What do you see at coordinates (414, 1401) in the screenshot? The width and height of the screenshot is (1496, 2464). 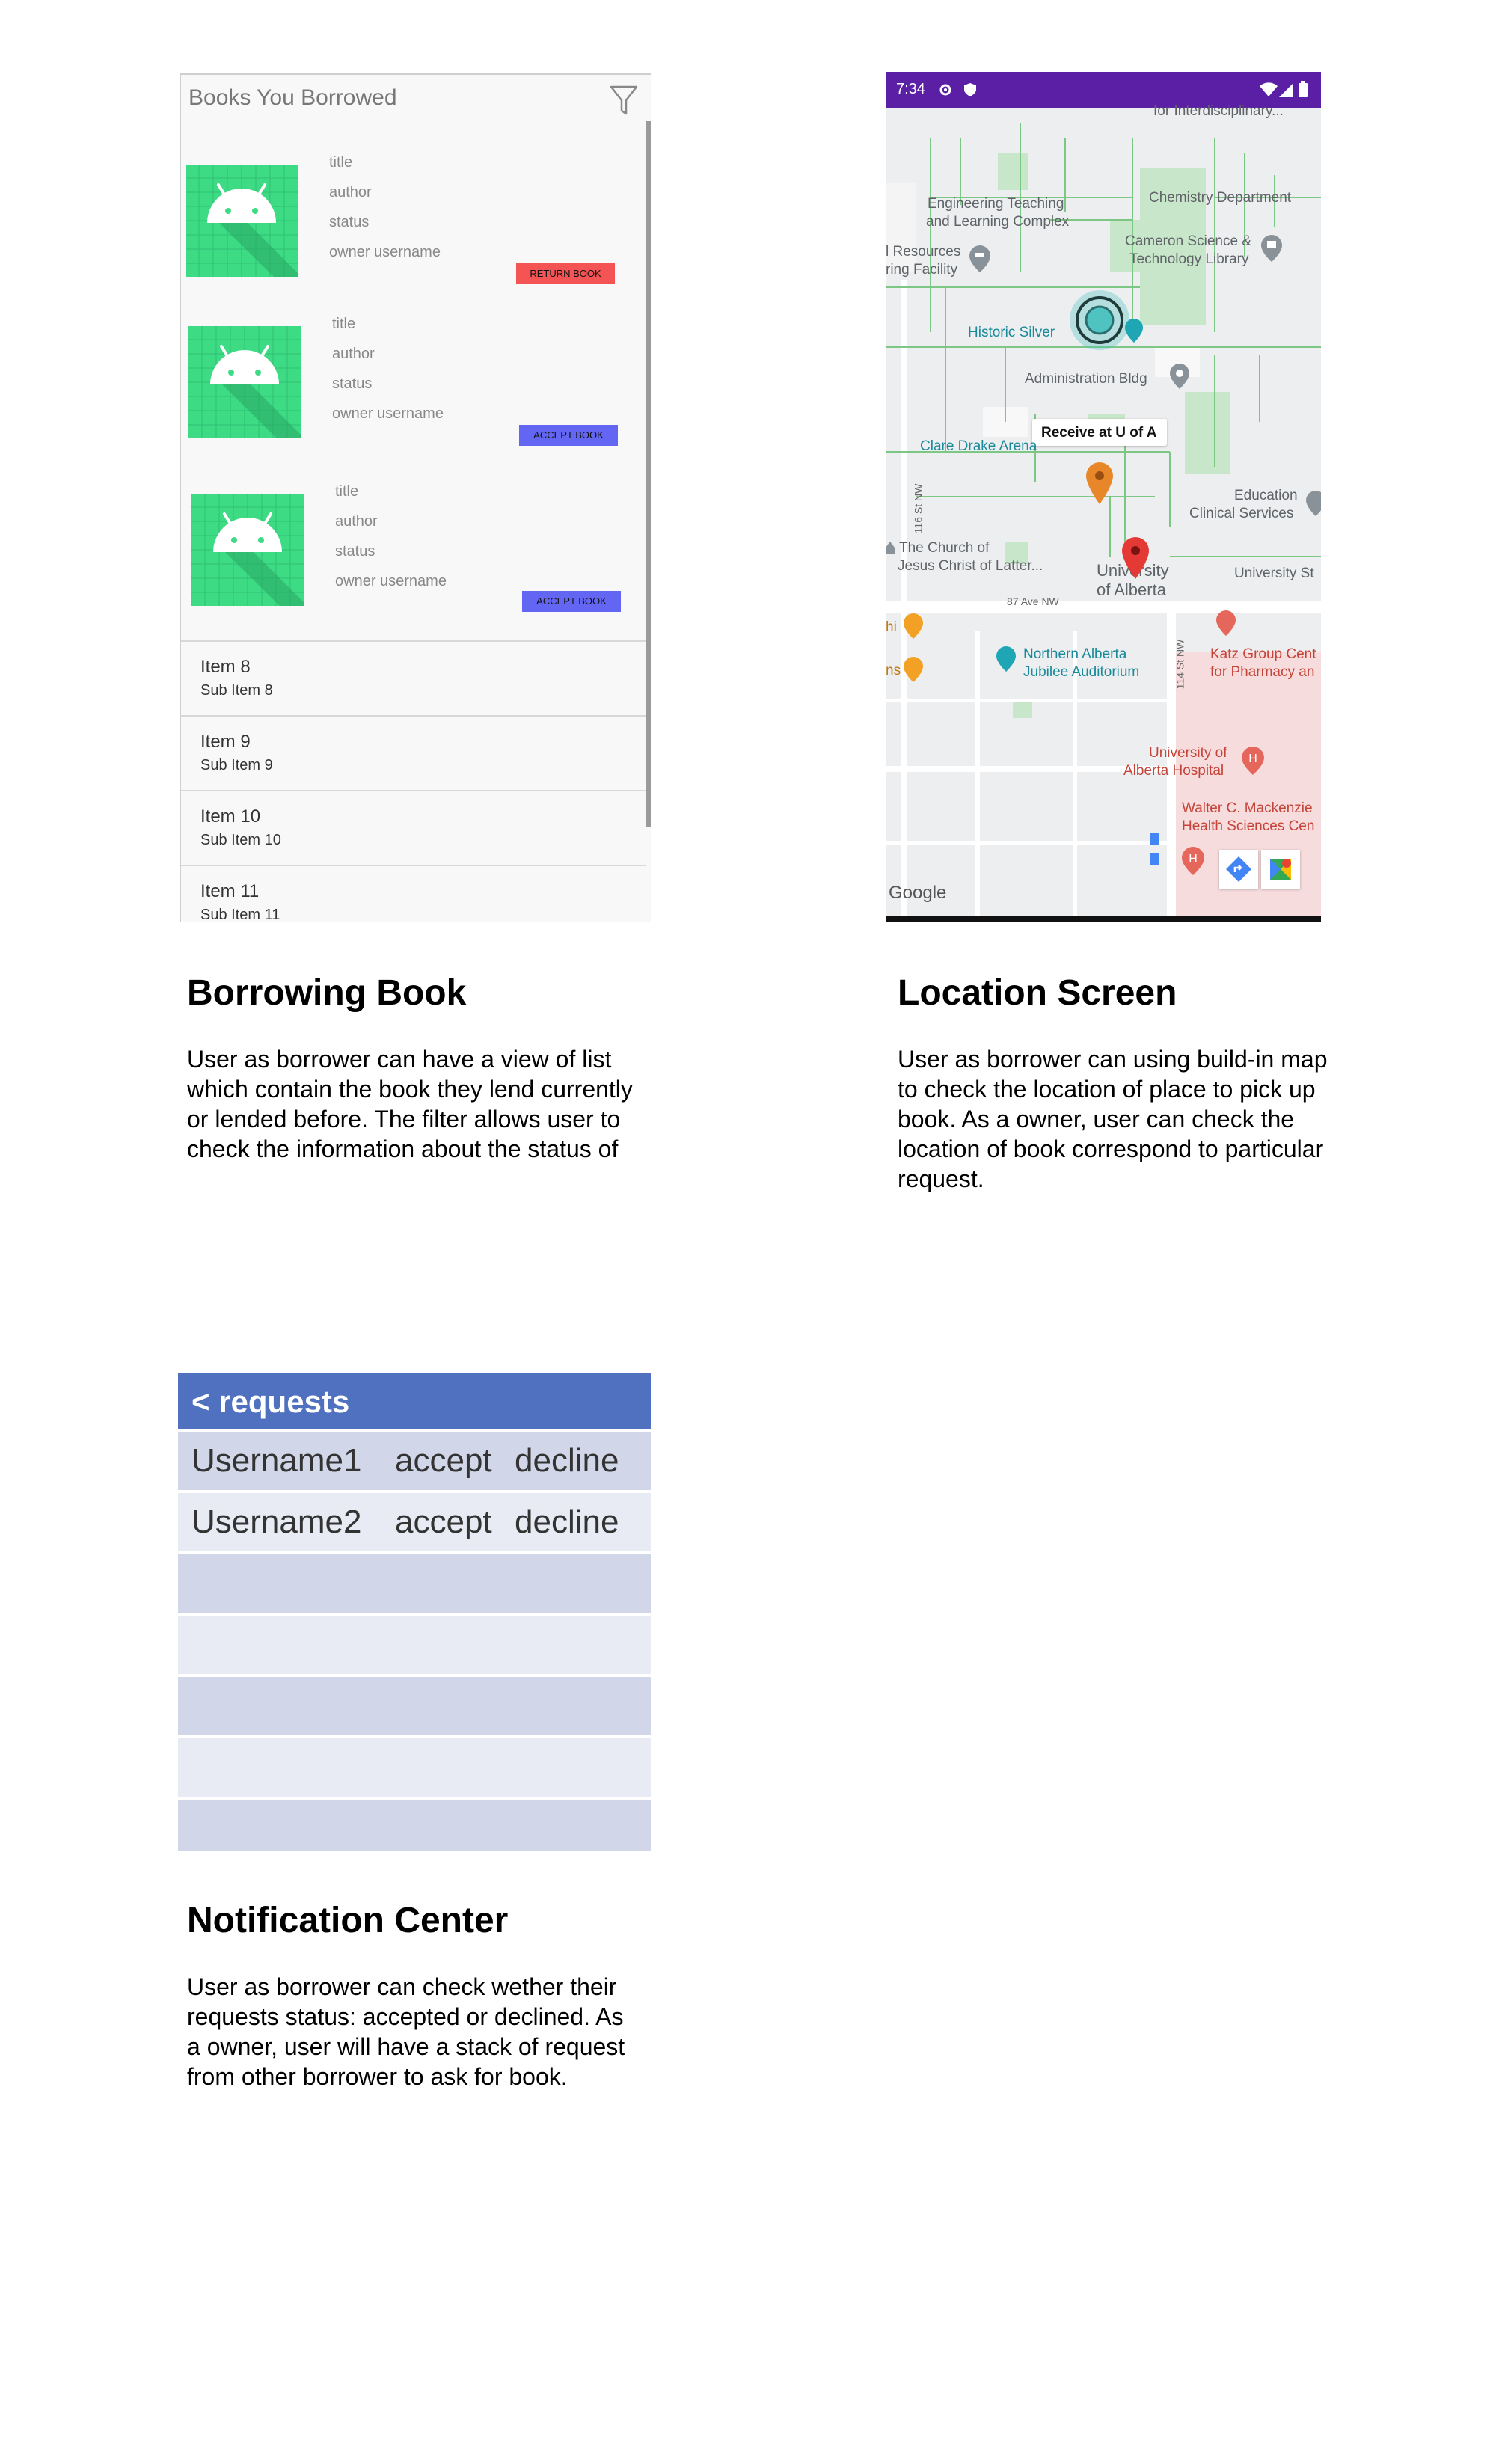 I see `requests-header: < requests` at bounding box center [414, 1401].